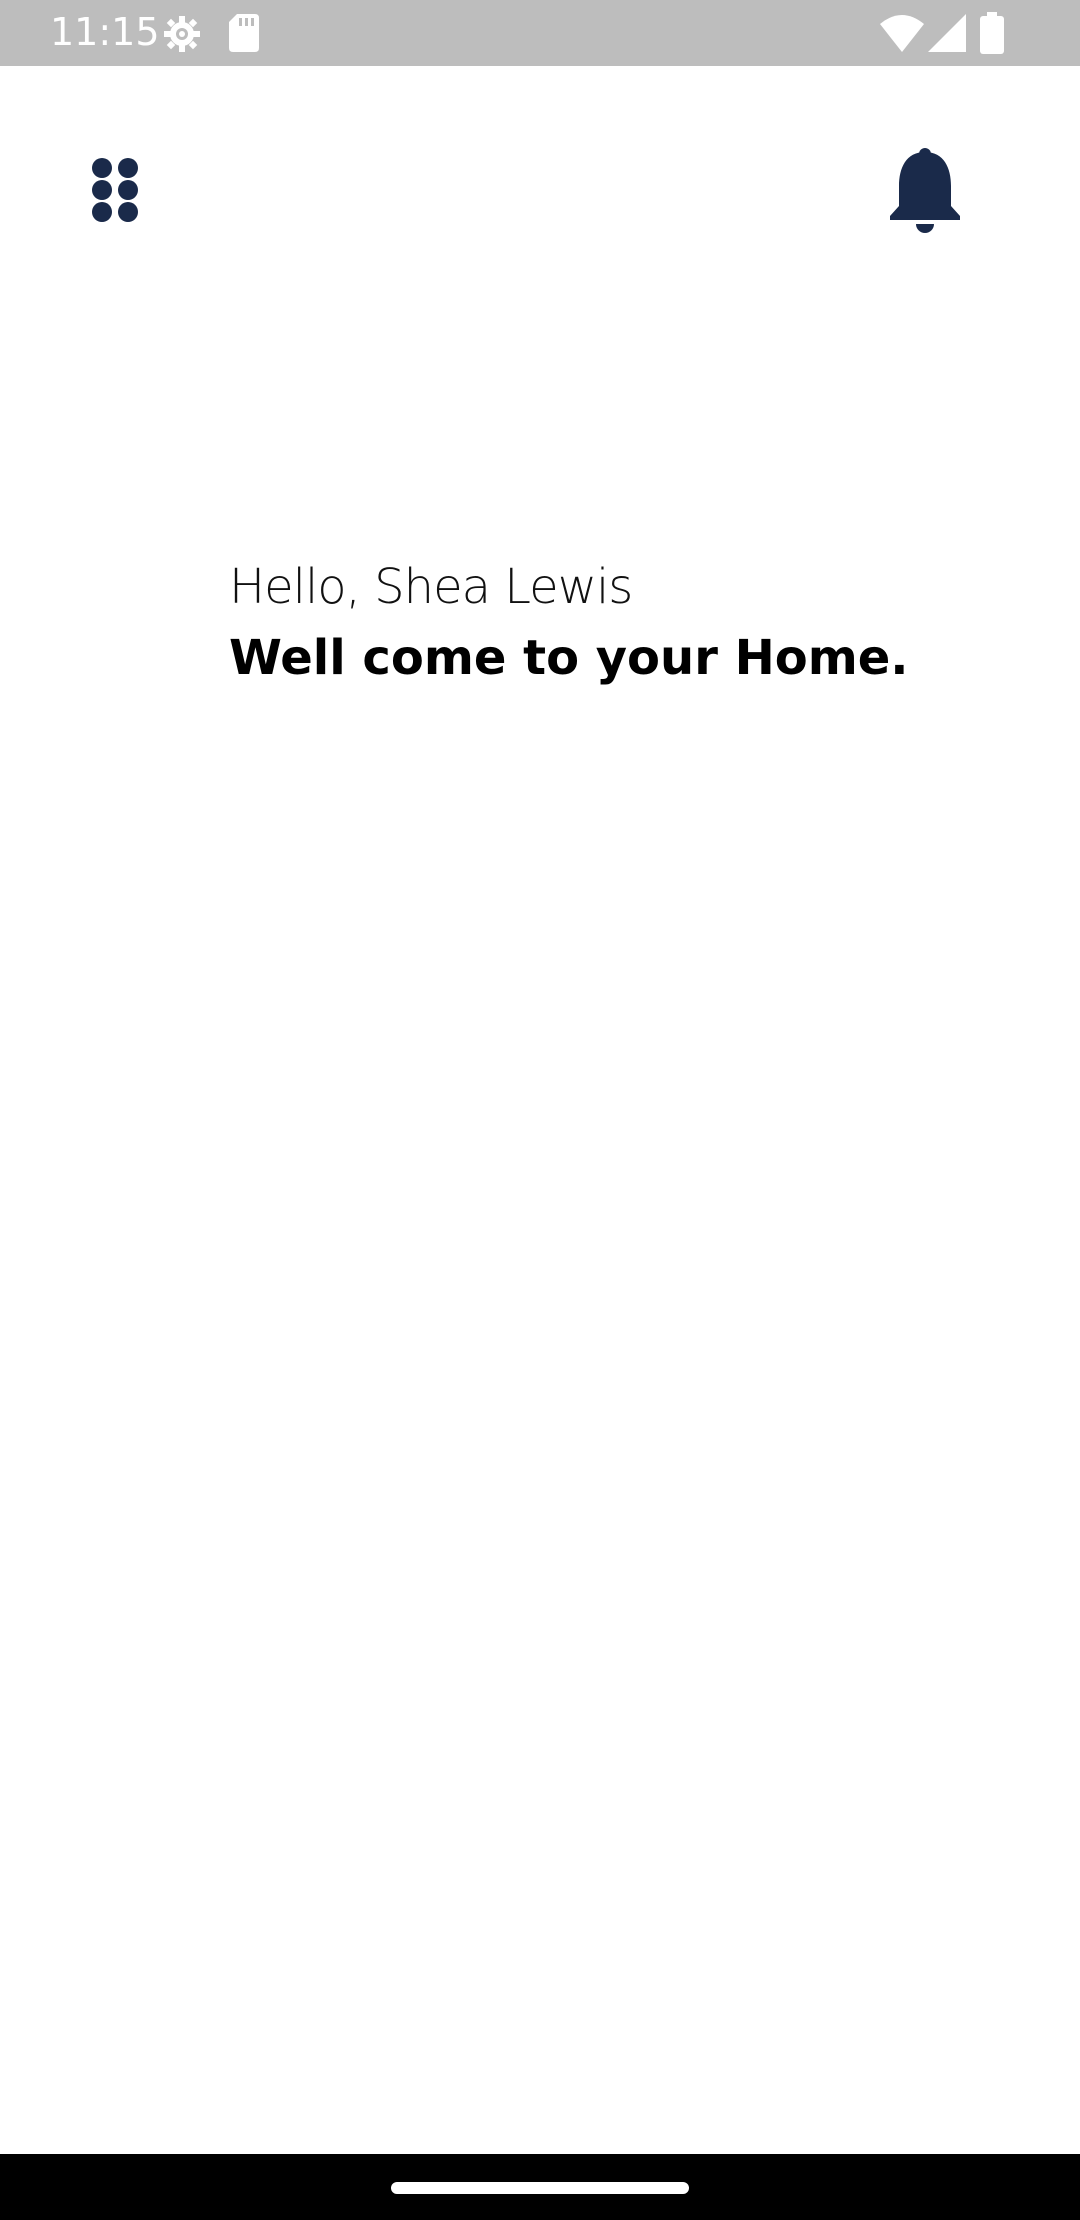  What do you see at coordinates (947, 33) in the screenshot?
I see `cell-signal-icon` at bounding box center [947, 33].